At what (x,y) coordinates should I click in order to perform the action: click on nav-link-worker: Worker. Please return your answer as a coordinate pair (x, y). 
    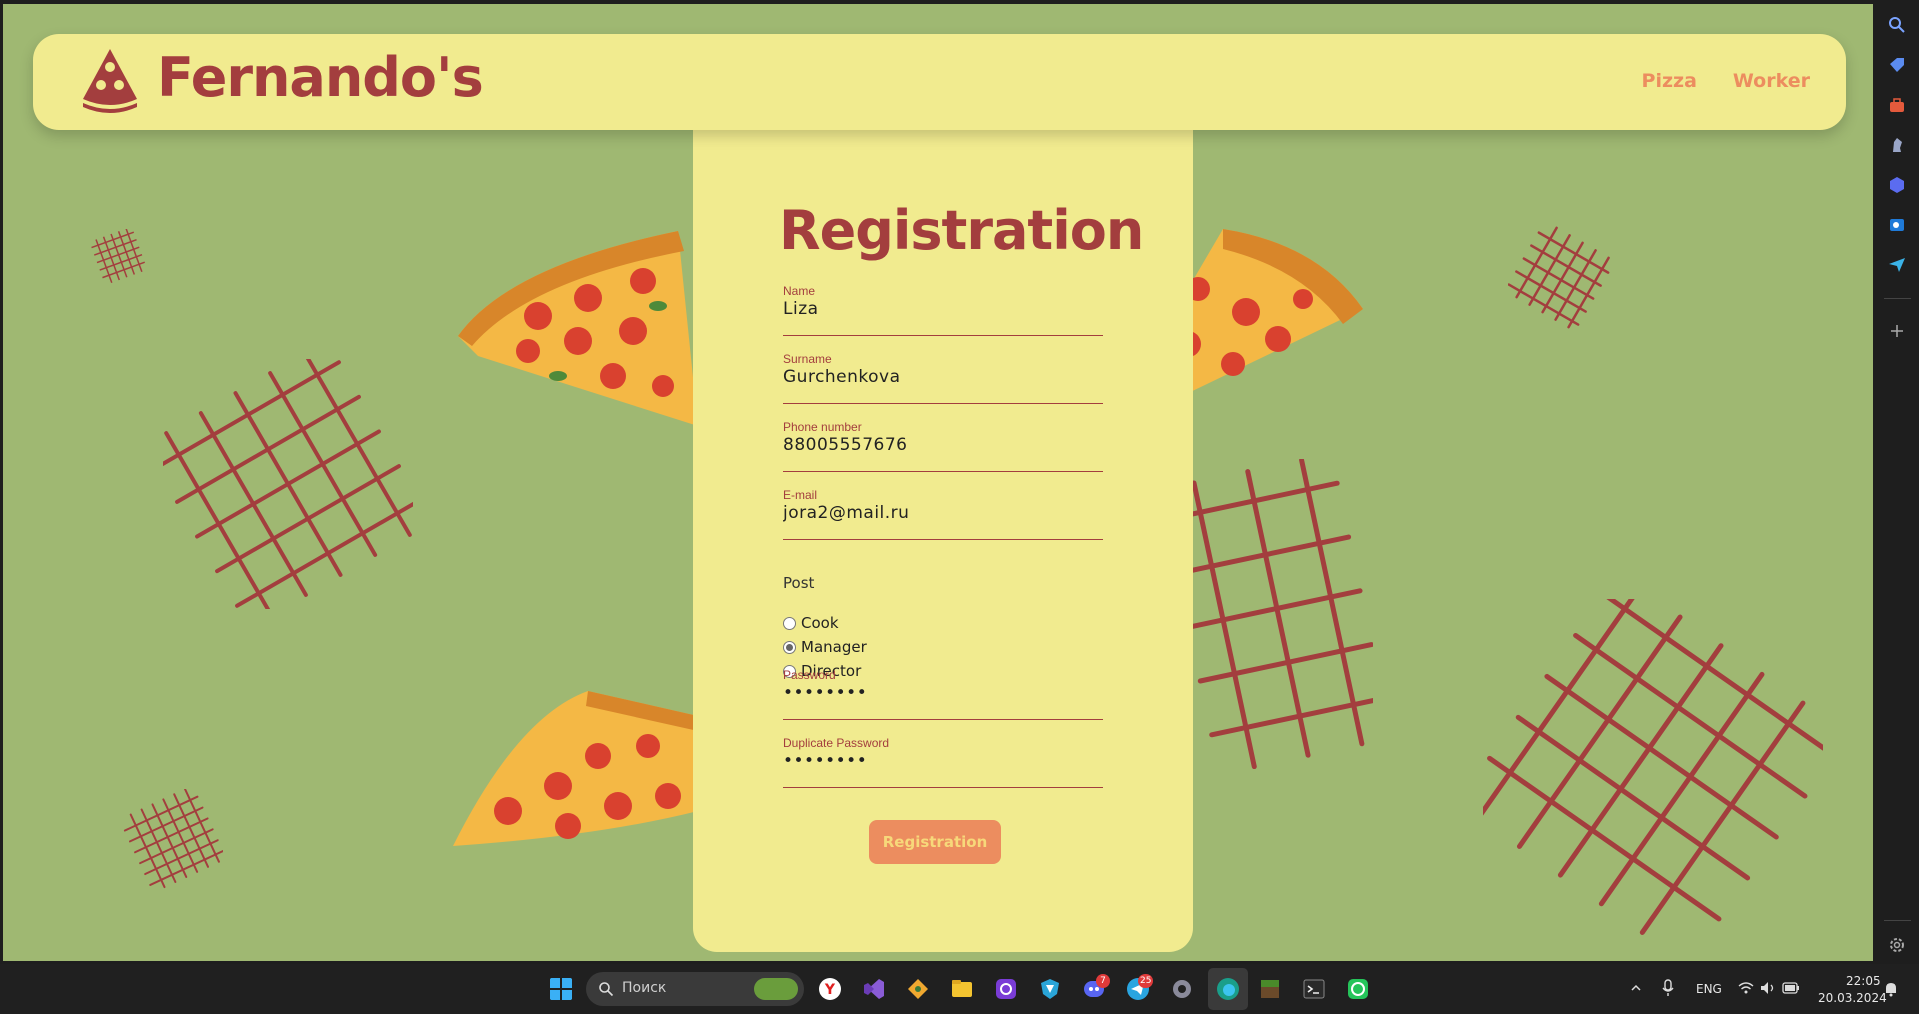
    Looking at the image, I should click on (1771, 81).